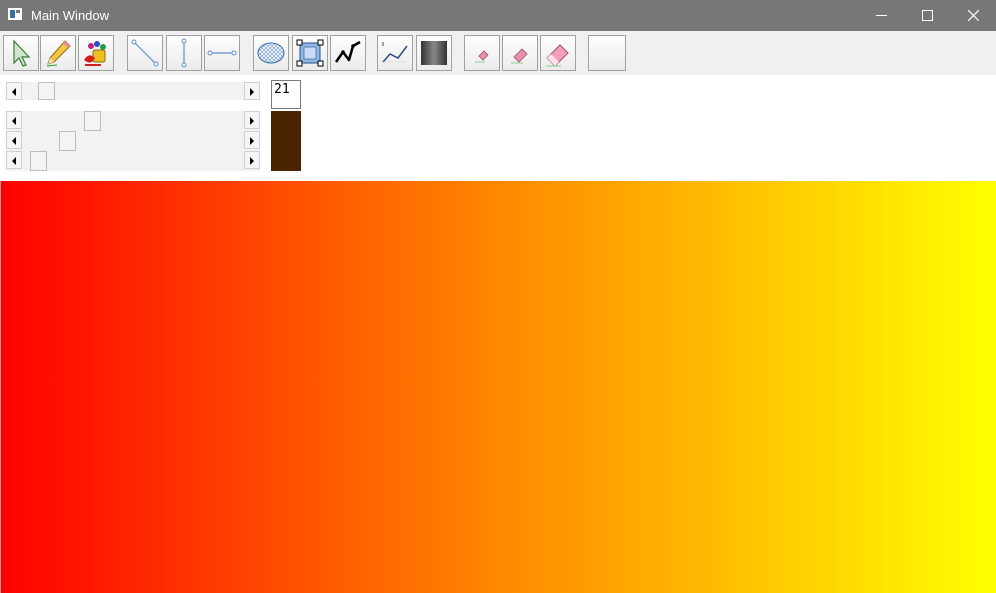  I want to click on maximize-button, so click(927, 15).